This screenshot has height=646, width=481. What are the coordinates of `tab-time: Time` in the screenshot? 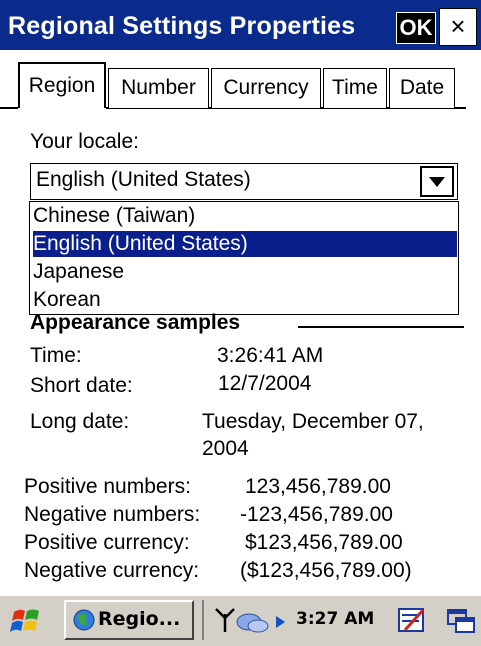 It's located at (355, 88).